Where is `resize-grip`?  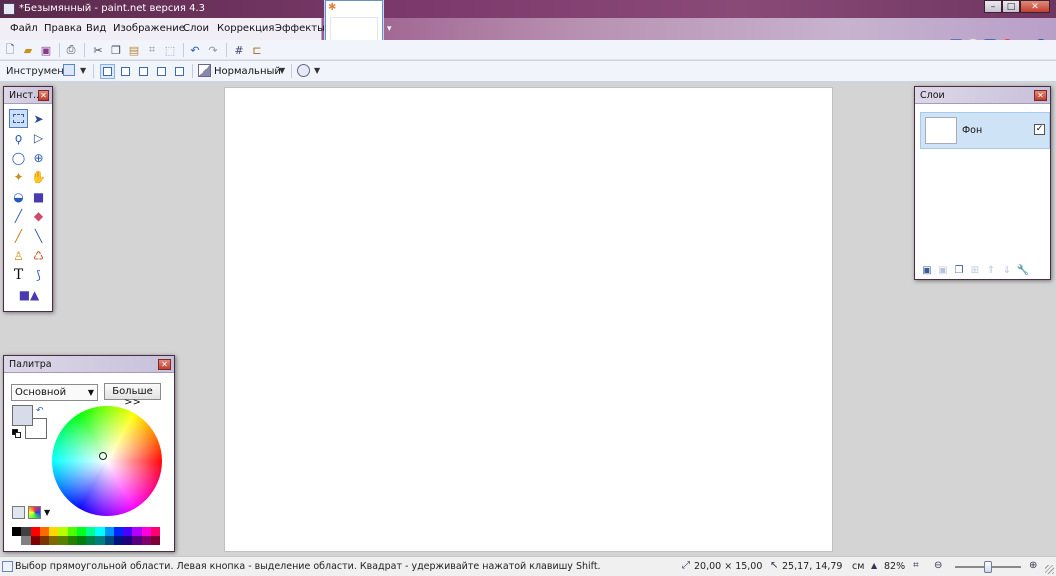
resize-grip is located at coordinates (1049, 569).